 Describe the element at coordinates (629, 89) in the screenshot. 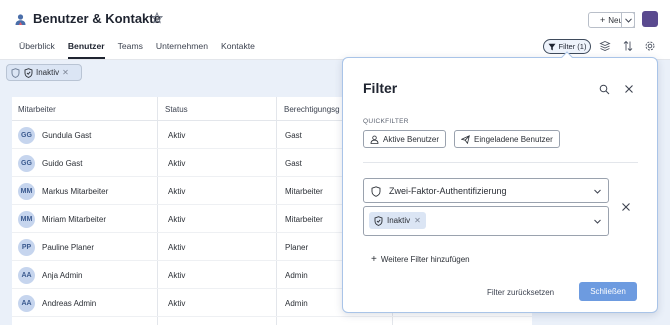

I see `close-icon` at that location.